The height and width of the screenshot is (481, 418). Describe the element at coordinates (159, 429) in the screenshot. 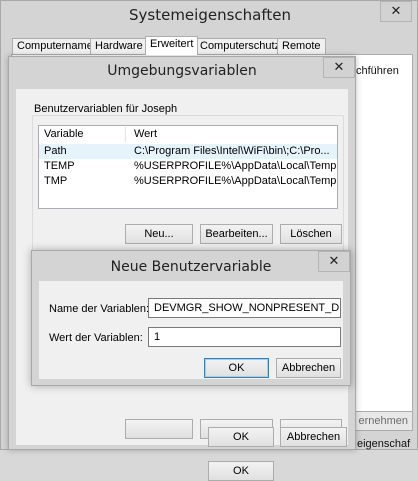

I see `system-new-button` at that location.